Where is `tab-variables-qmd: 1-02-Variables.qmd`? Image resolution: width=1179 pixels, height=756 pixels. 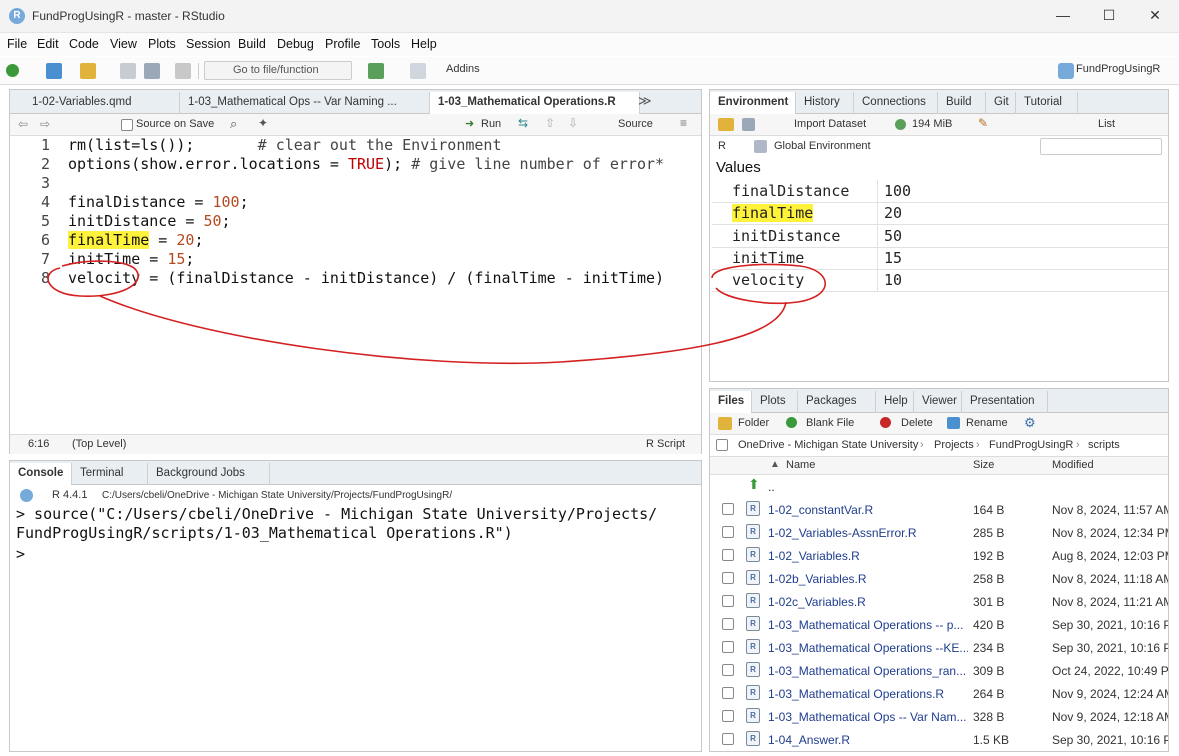
tab-variables-qmd: 1-02-Variables.qmd is located at coordinates (102, 103).